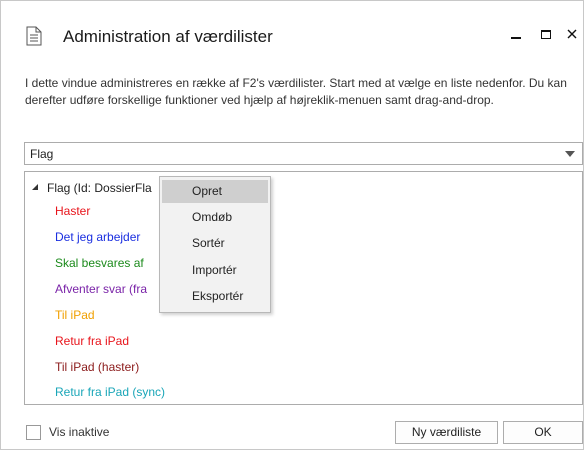 The width and height of the screenshot is (584, 450). I want to click on maximize-button, so click(546, 35).